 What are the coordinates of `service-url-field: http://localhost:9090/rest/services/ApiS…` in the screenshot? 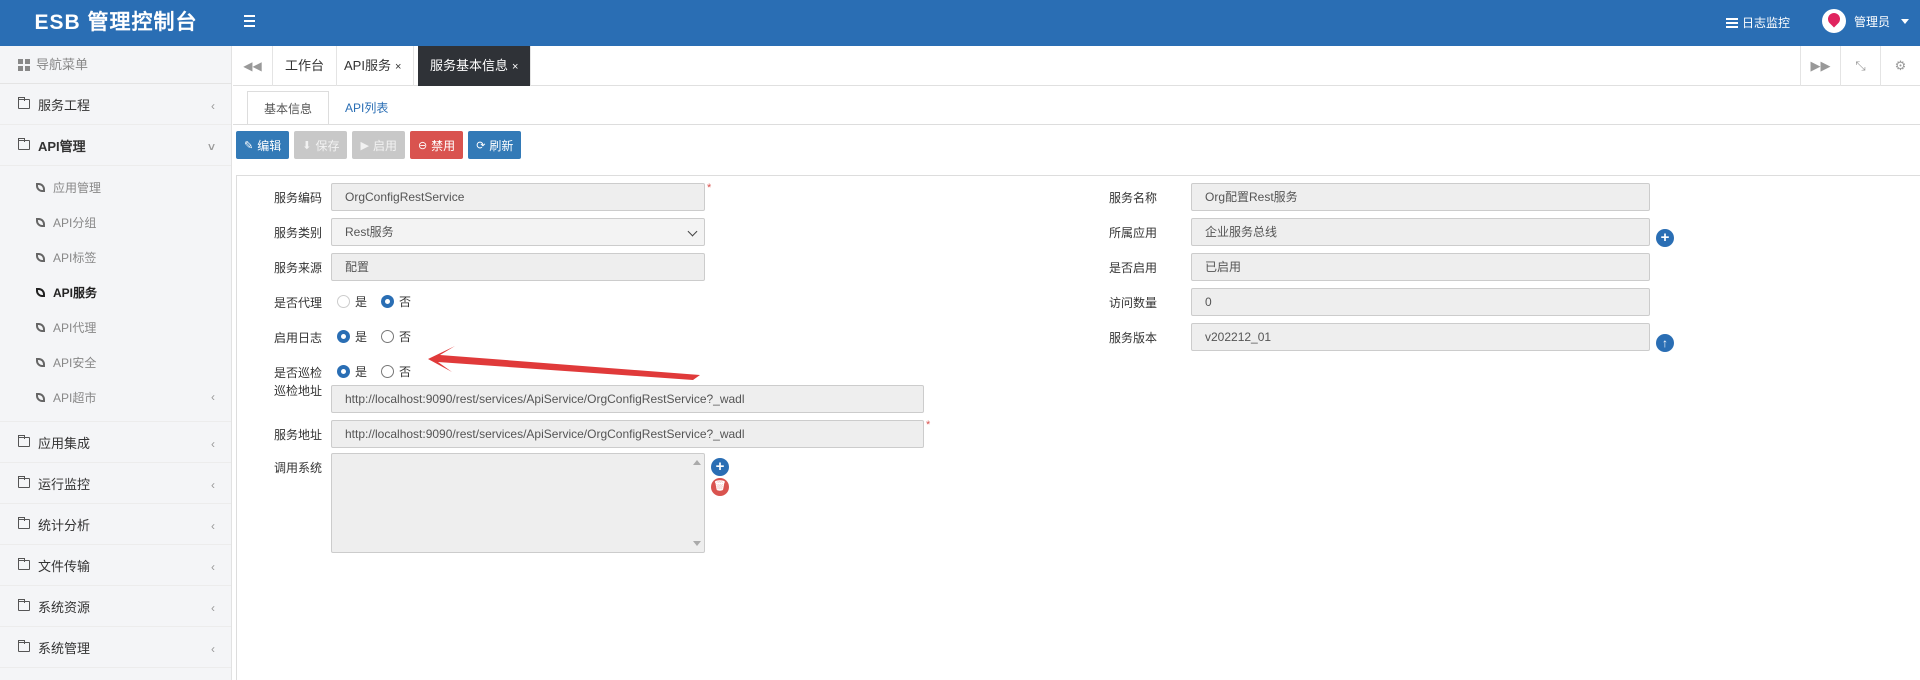 It's located at (627, 434).